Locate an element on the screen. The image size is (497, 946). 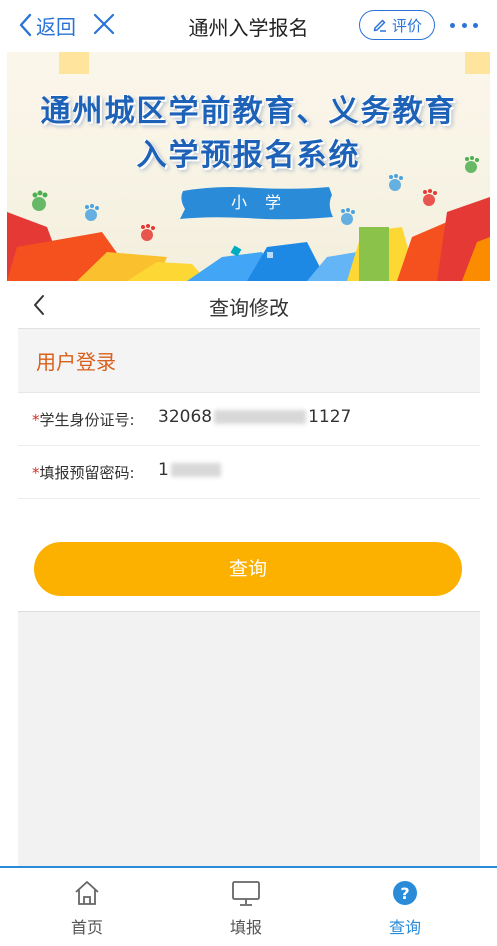
form-actions: 查询 is located at coordinates (249, 556).